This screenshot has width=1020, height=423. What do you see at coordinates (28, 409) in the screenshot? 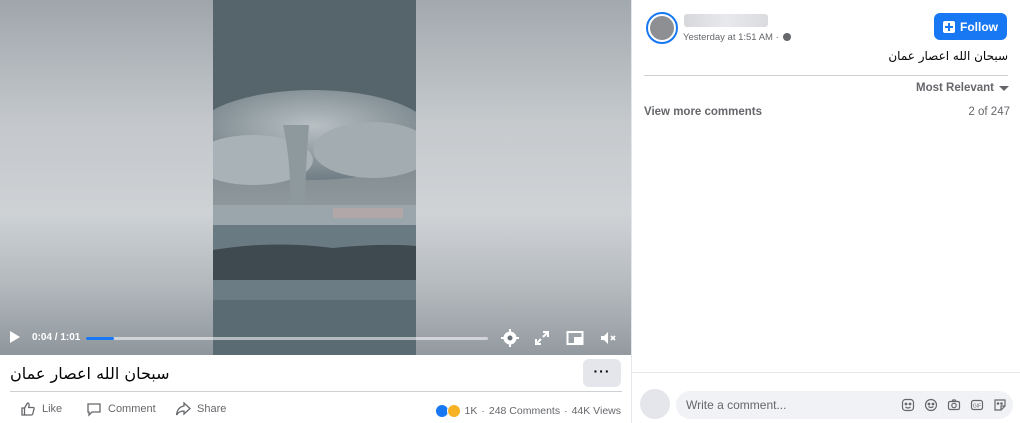
I see `thumbs-up-icon` at bounding box center [28, 409].